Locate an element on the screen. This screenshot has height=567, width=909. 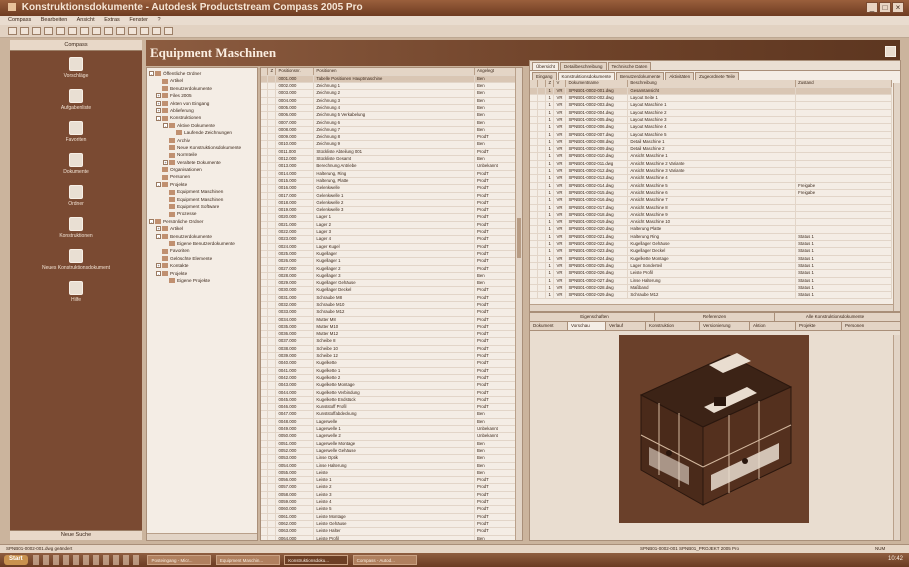
design-document-row: 1 VR SPNB01-0002-007.dwg Layout Maschine 5 is located at coordinates (711, 135).